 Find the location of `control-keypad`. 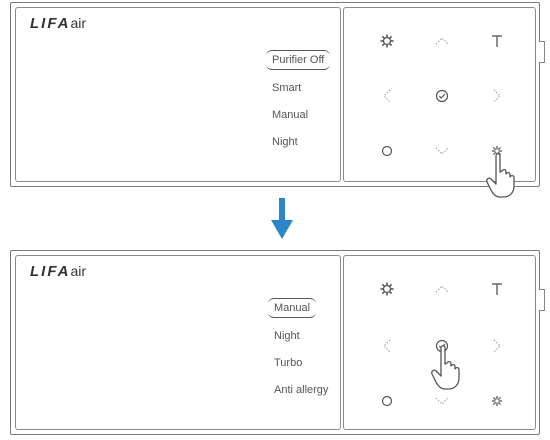

control-keypad is located at coordinates (439, 342).